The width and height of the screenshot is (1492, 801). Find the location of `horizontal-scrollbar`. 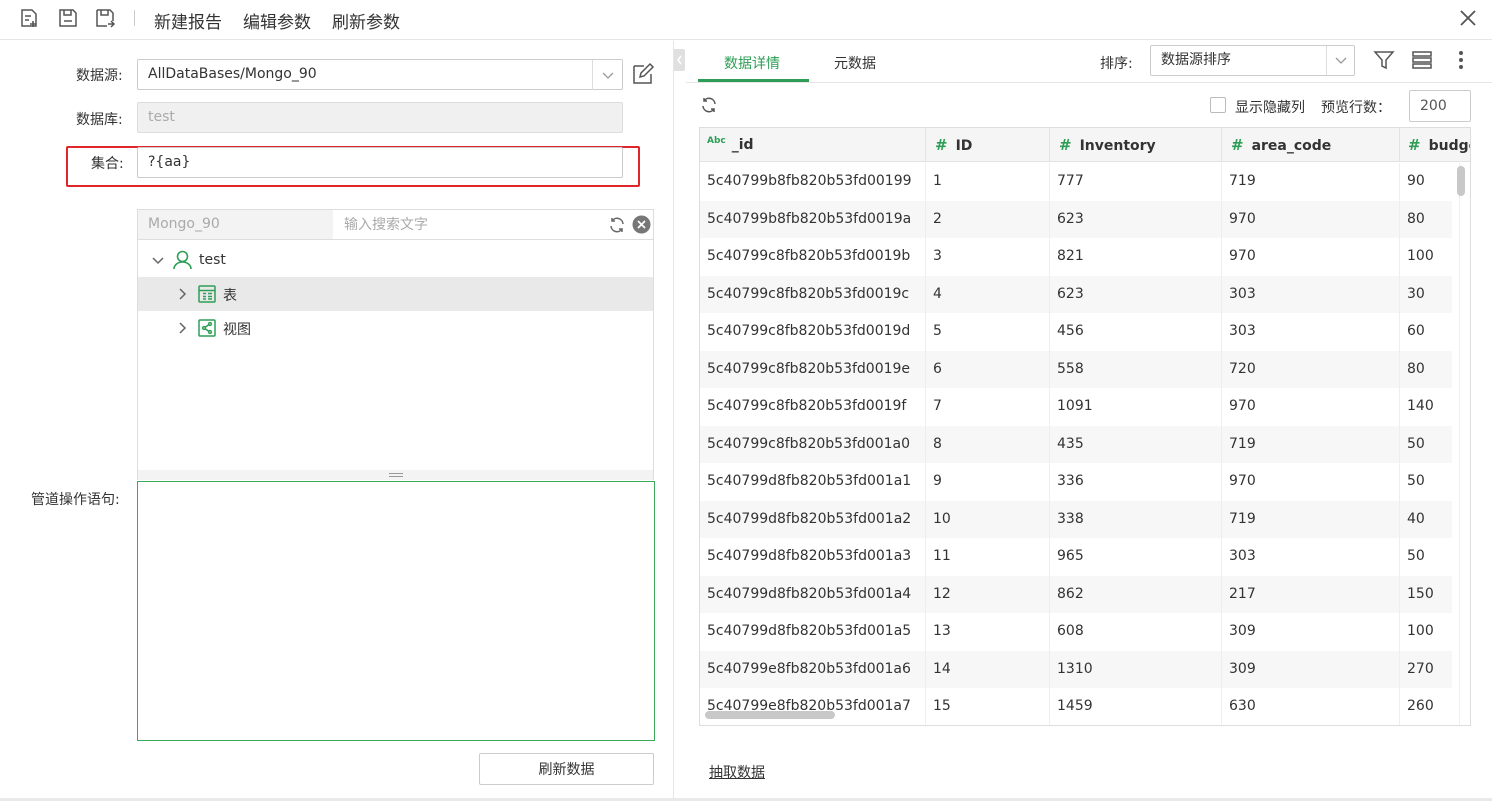

horizontal-scrollbar is located at coordinates (770, 715).